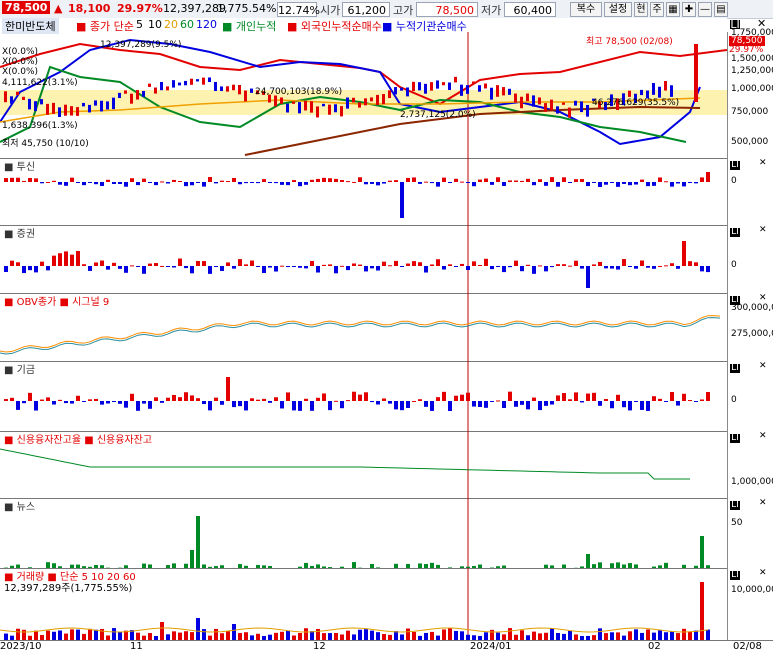 The image size is (773, 655). What do you see at coordinates (68, 586) in the screenshot?
I see `volume-sub-label: 12,397,289주(1,775.55%)` at bounding box center [68, 586].